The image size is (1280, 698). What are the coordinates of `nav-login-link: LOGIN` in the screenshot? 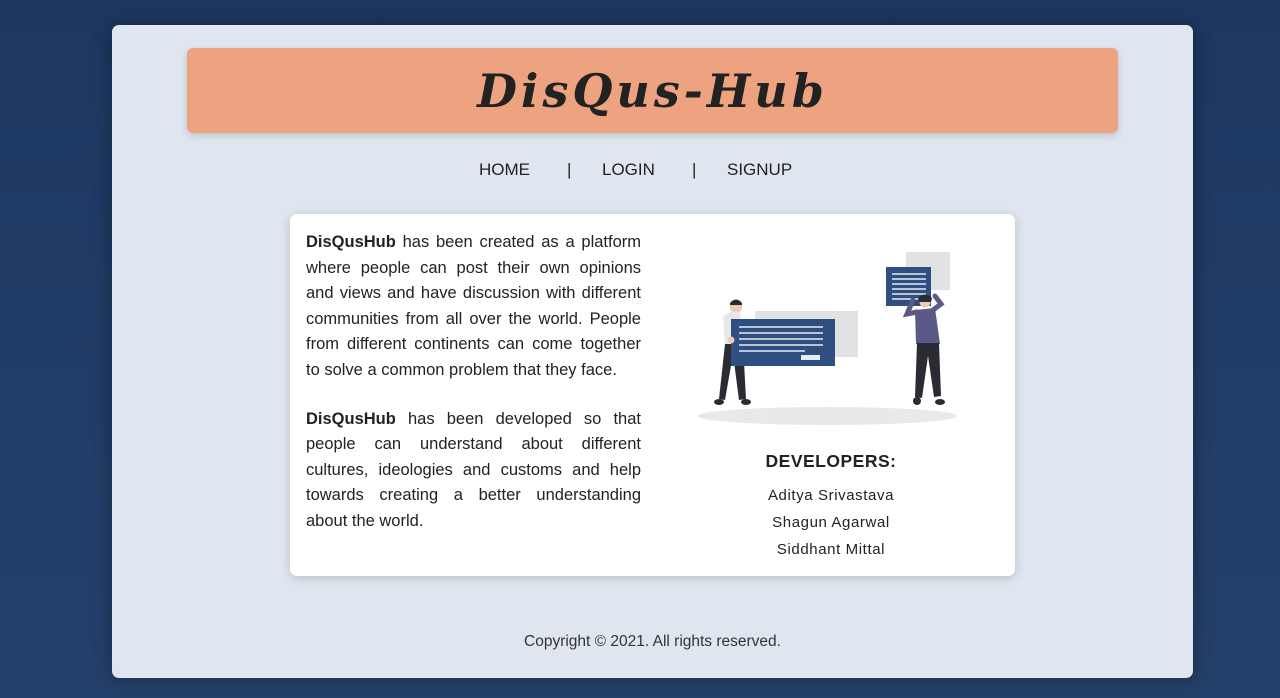 It's located at (628, 170).